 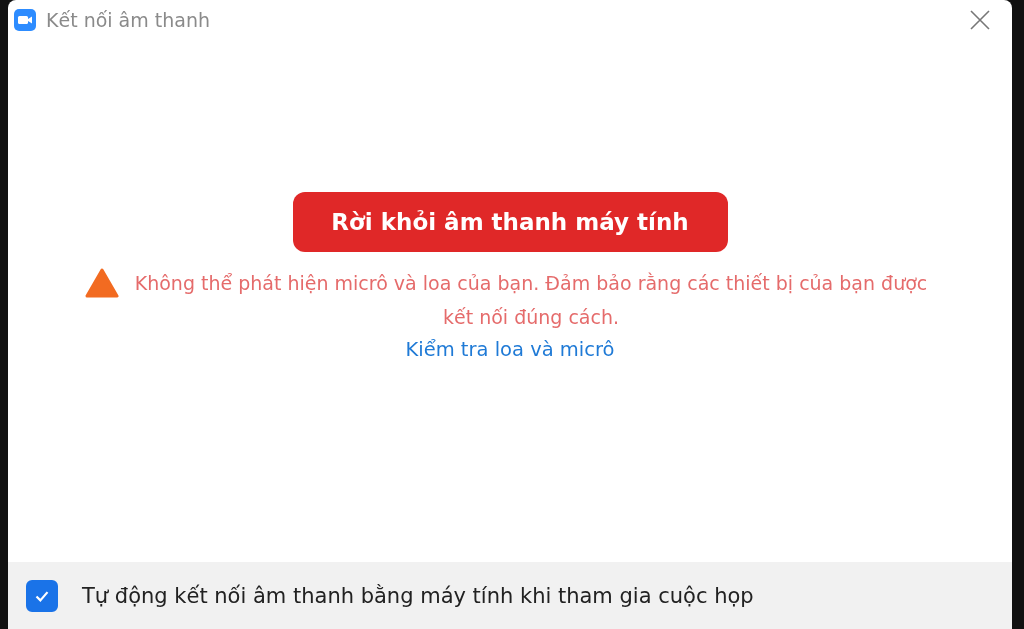 I want to click on warning-message: Không thể phát hiện micrô và loa của bạn. Đảm bảo rằng các thiết bị của bạn được kết nối đúng cách., so click(x=531, y=300).